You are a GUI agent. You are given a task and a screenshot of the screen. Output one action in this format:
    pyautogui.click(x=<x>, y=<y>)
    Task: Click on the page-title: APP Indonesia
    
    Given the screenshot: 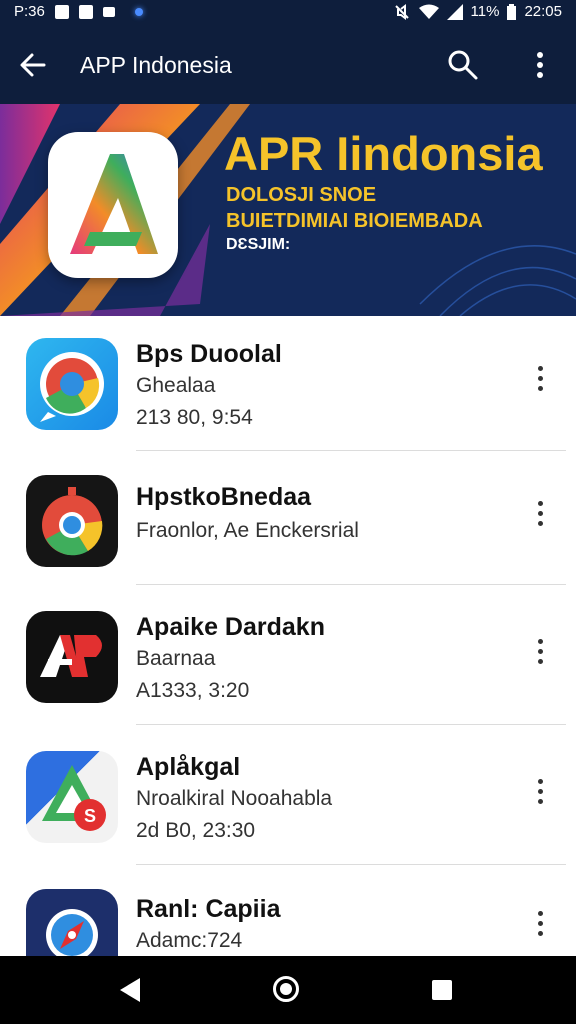 What is the action you would take?
    pyautogui.click(x=156, y=65)
    